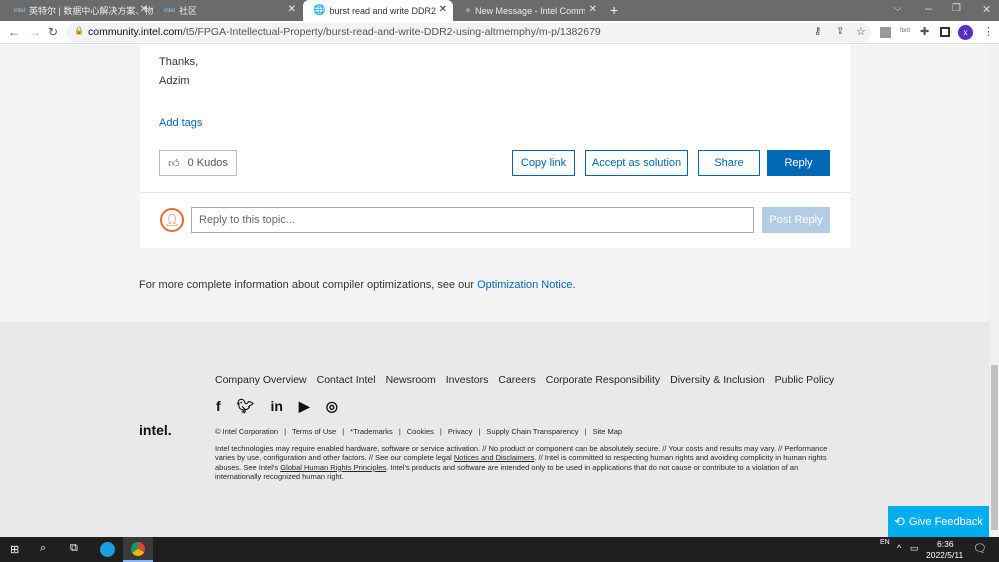  I want to click on divider, so click(495, 192).